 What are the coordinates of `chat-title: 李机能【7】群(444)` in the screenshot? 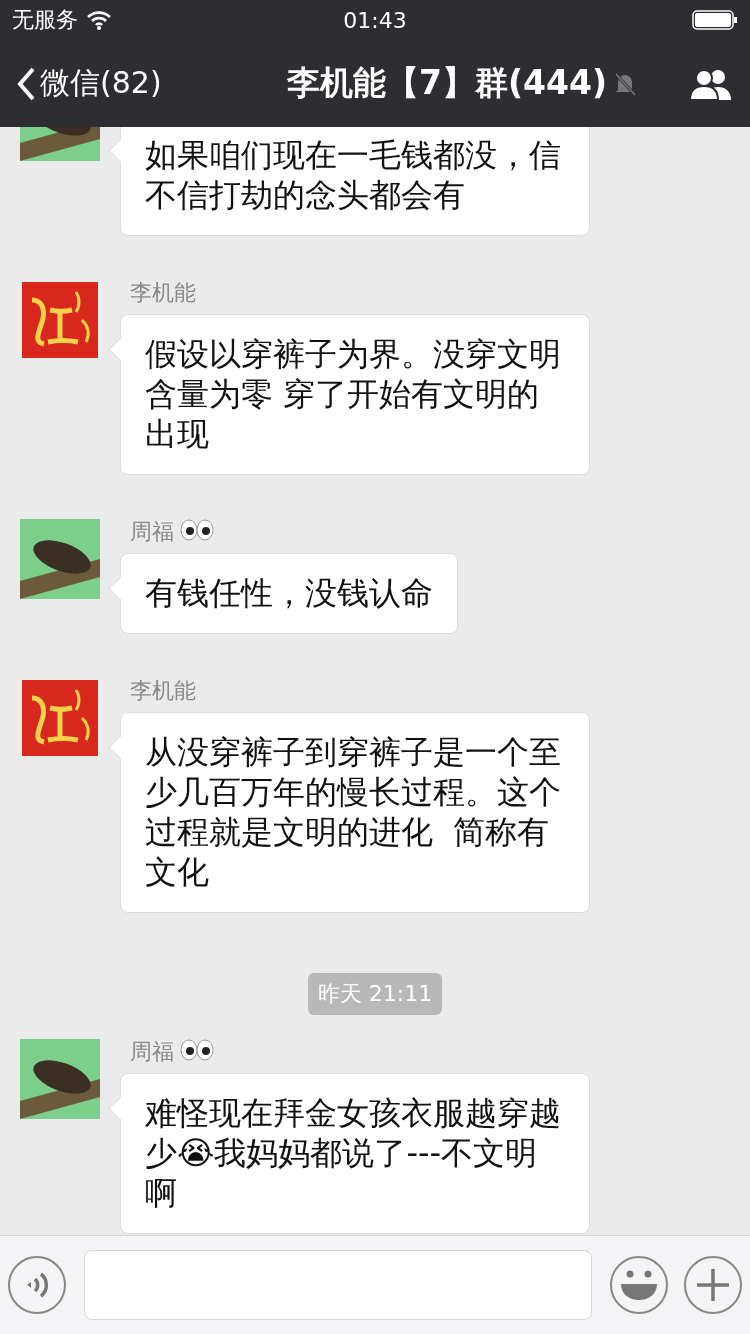 It's located at (447, 83).